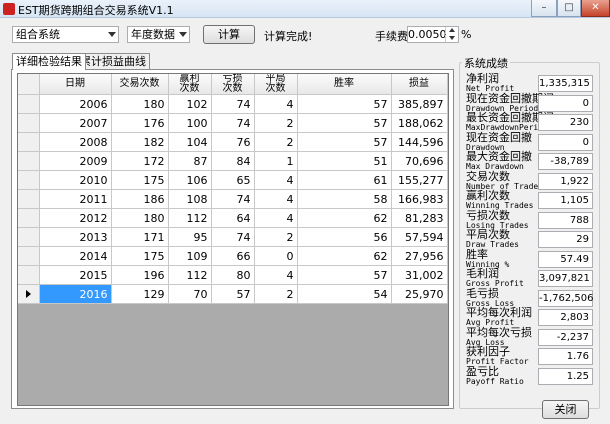 This screenshot has height=424, width=610. What do you see at coordinates (419, 294) in the screenshot?
I see `table-cell: 25,970` at bounding box center [419, 294].